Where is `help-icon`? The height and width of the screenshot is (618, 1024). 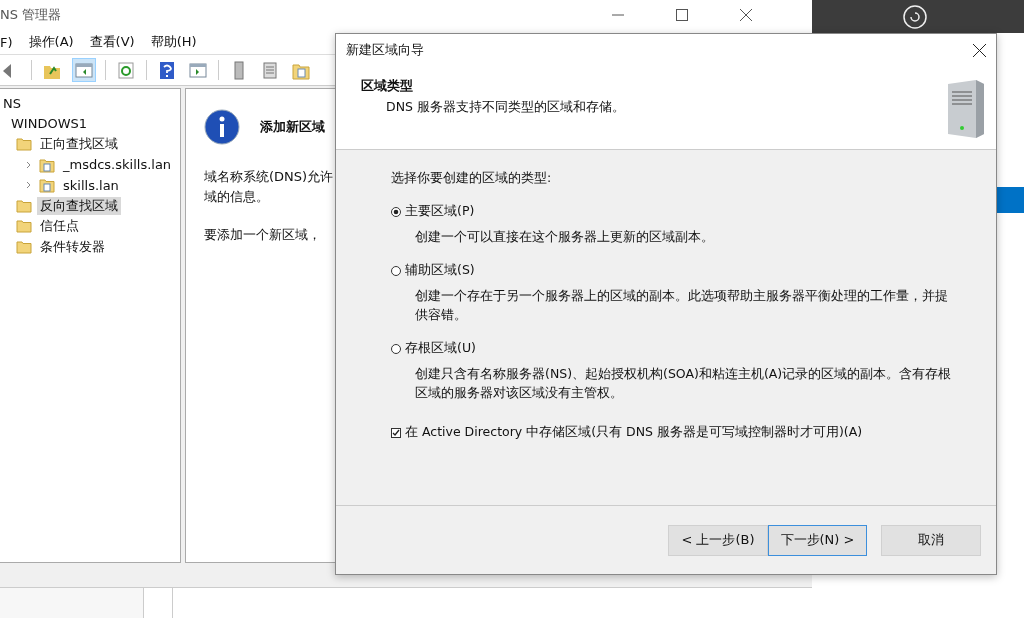 help-icon is located at coordinates (167, 70).